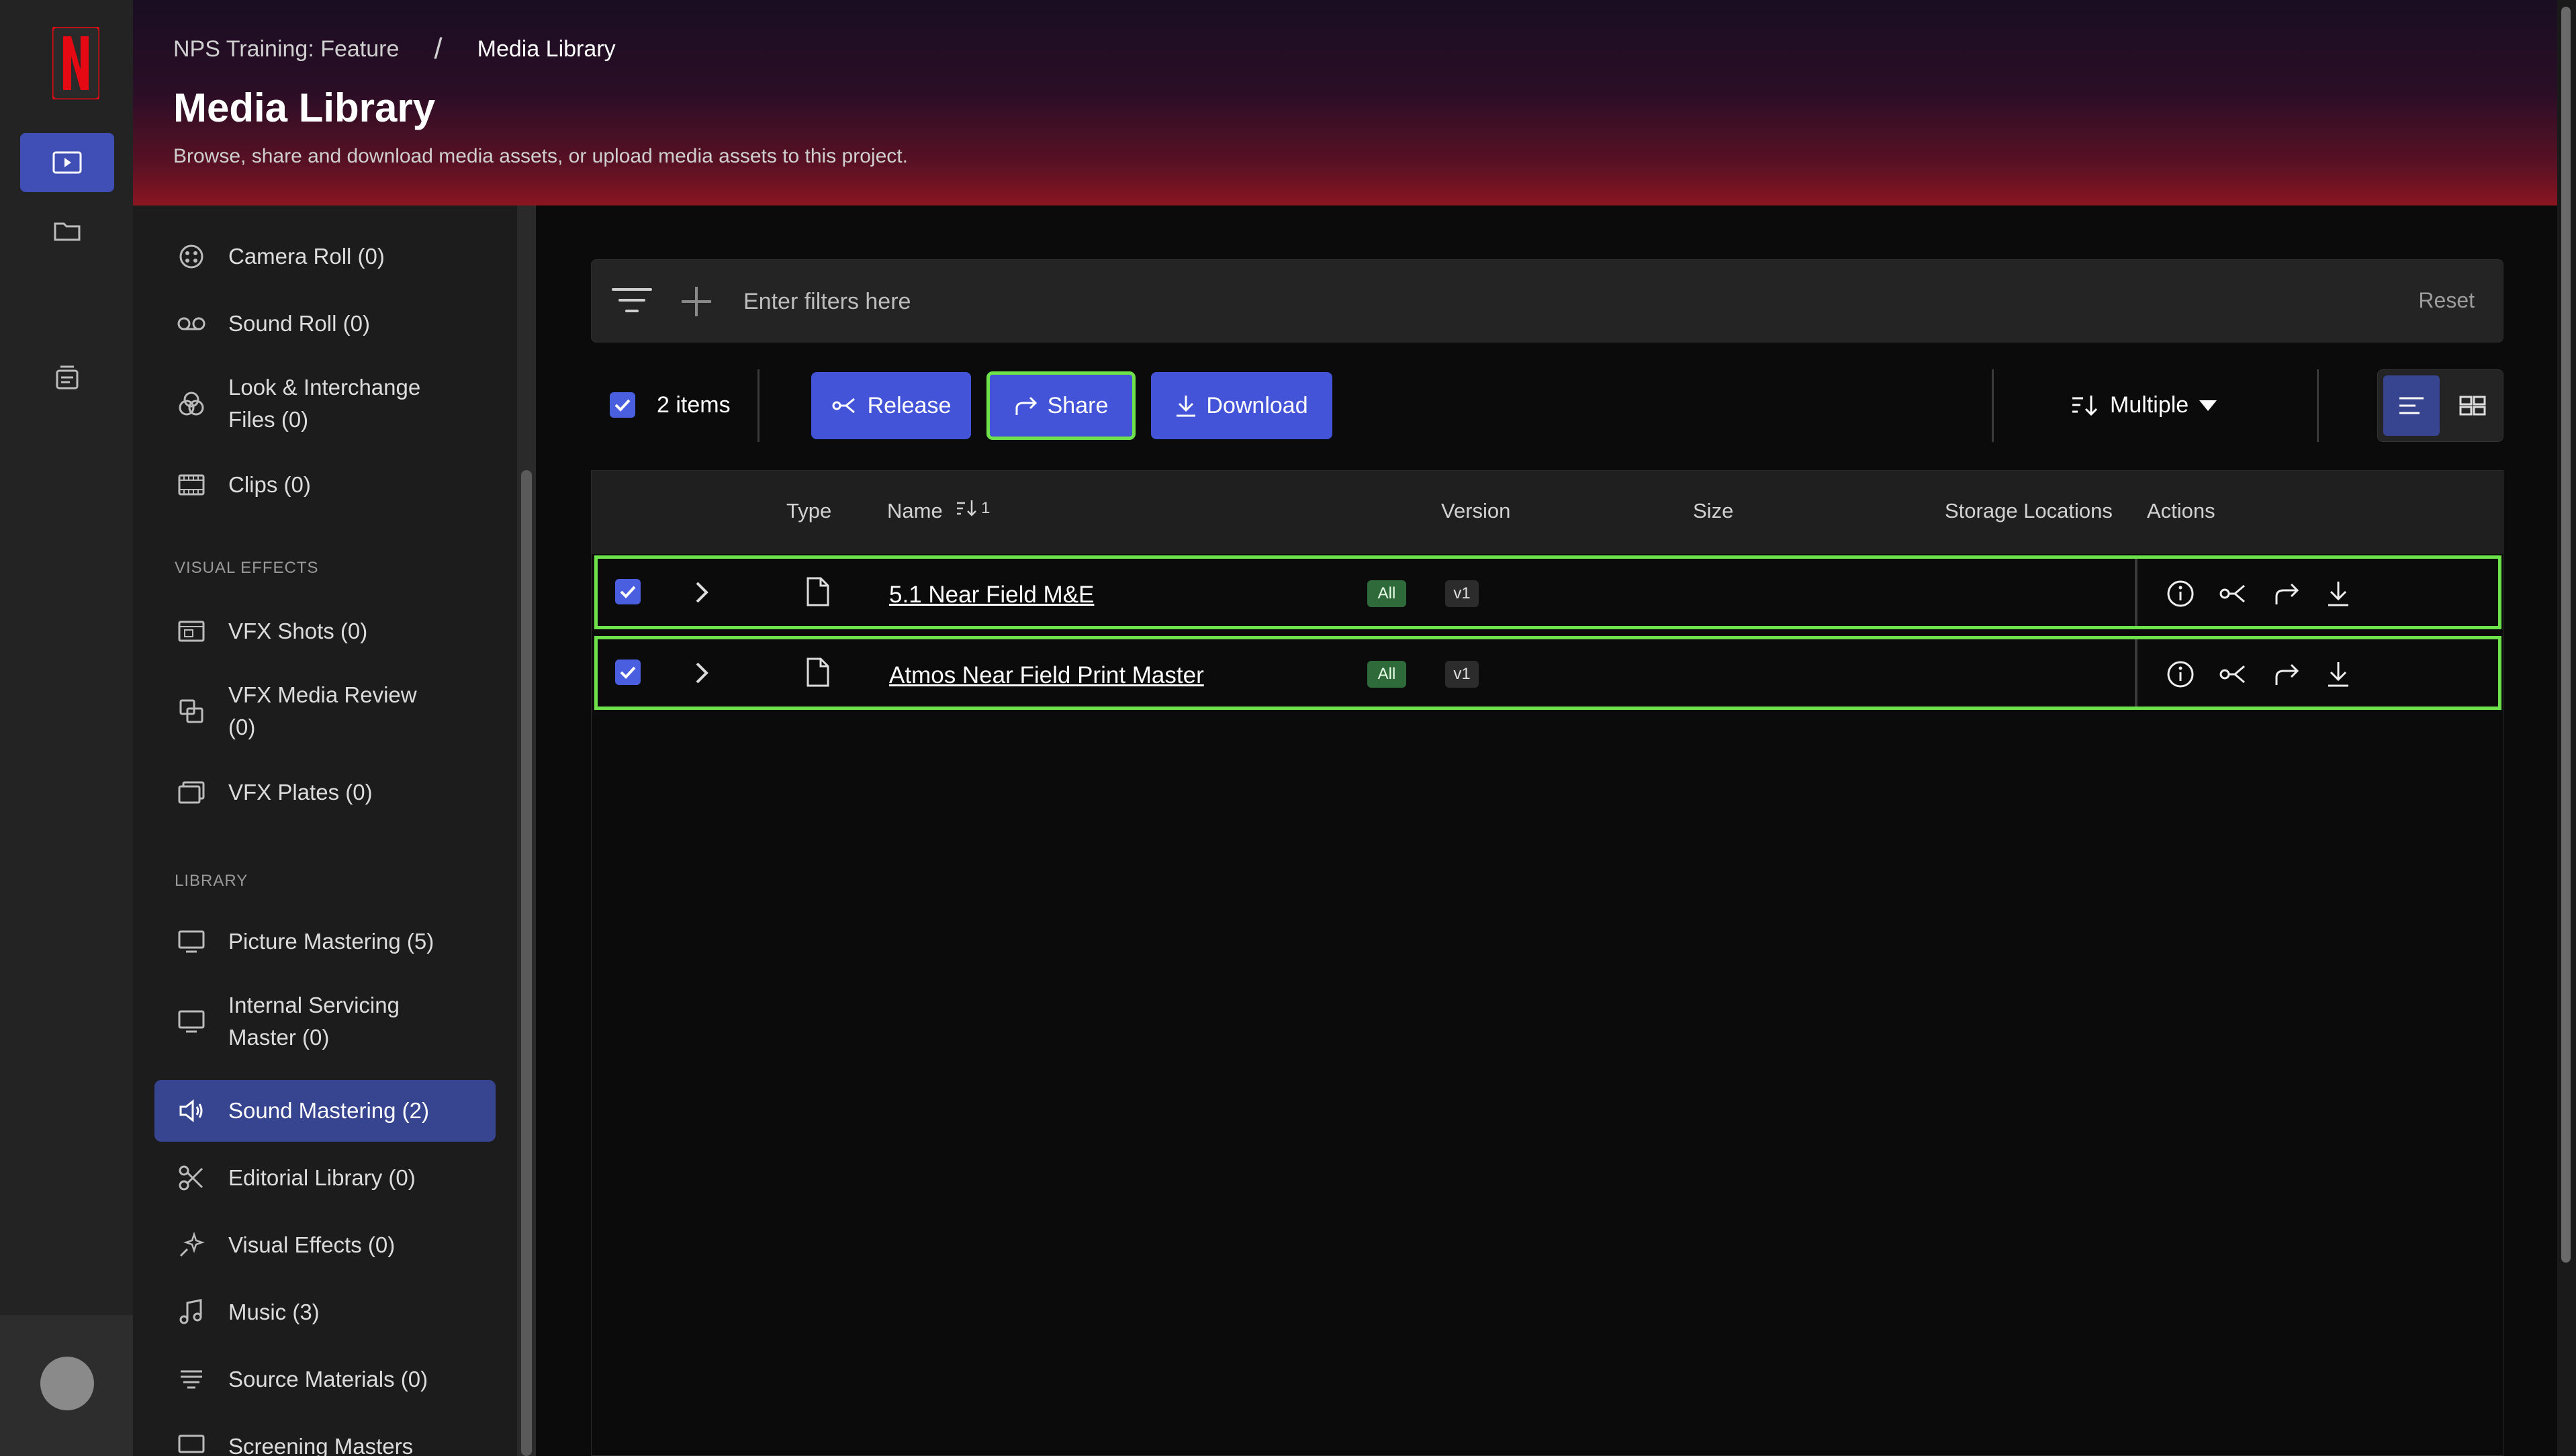  I want to click on monitor-icon, so click(191, 941).